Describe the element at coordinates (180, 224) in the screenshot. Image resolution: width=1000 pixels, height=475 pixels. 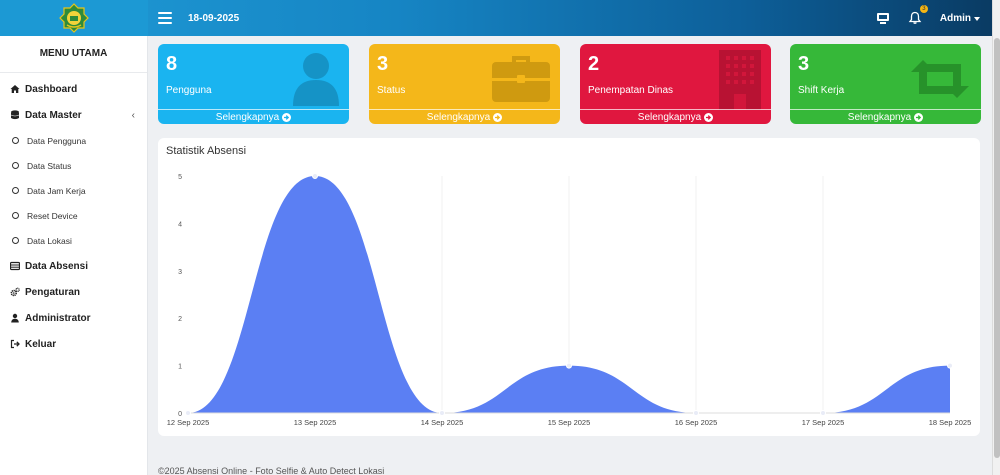
I see `y-tick-label: 4` at that location.